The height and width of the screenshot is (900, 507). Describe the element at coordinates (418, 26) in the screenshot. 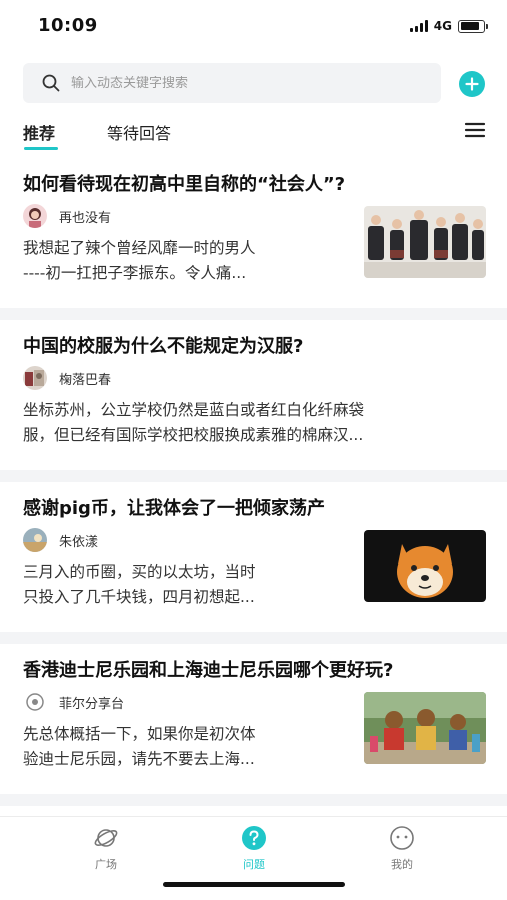

I see `signal-icon` at that location.